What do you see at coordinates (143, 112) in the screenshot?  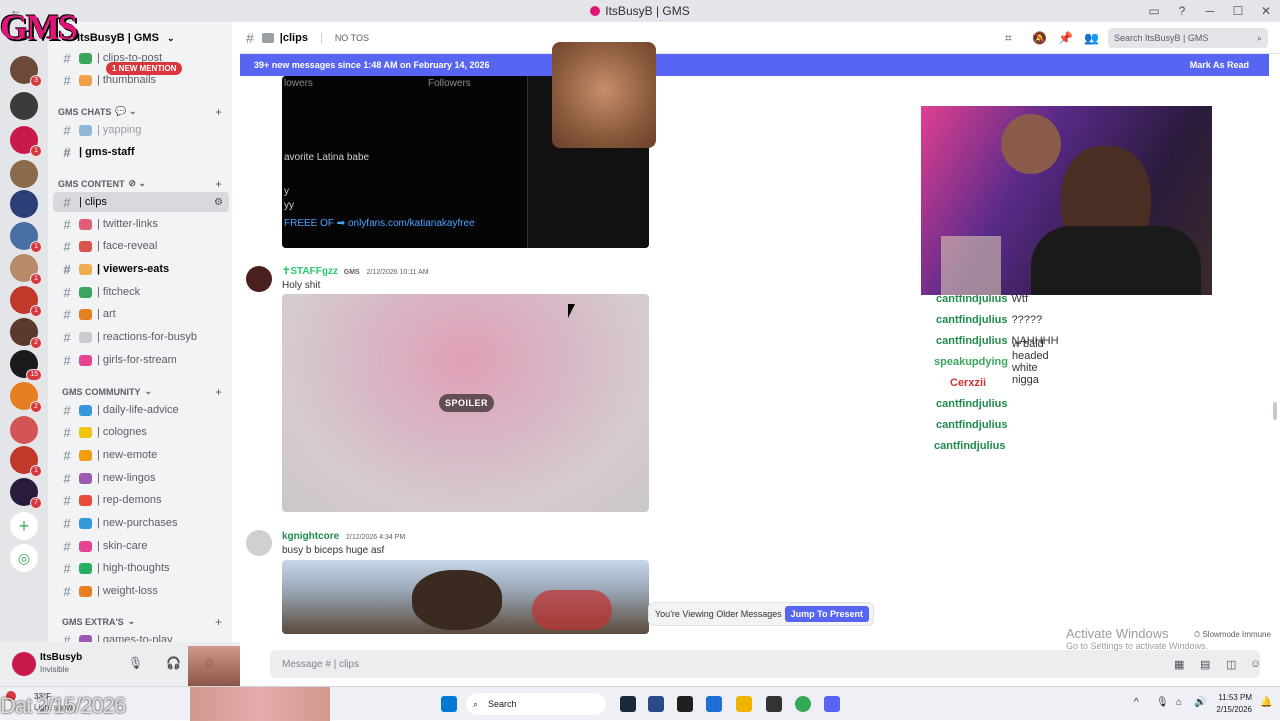 I see `category-gms-chats: GMS CHATS 💬 ⌄ +` at bounding box center [143, 112].